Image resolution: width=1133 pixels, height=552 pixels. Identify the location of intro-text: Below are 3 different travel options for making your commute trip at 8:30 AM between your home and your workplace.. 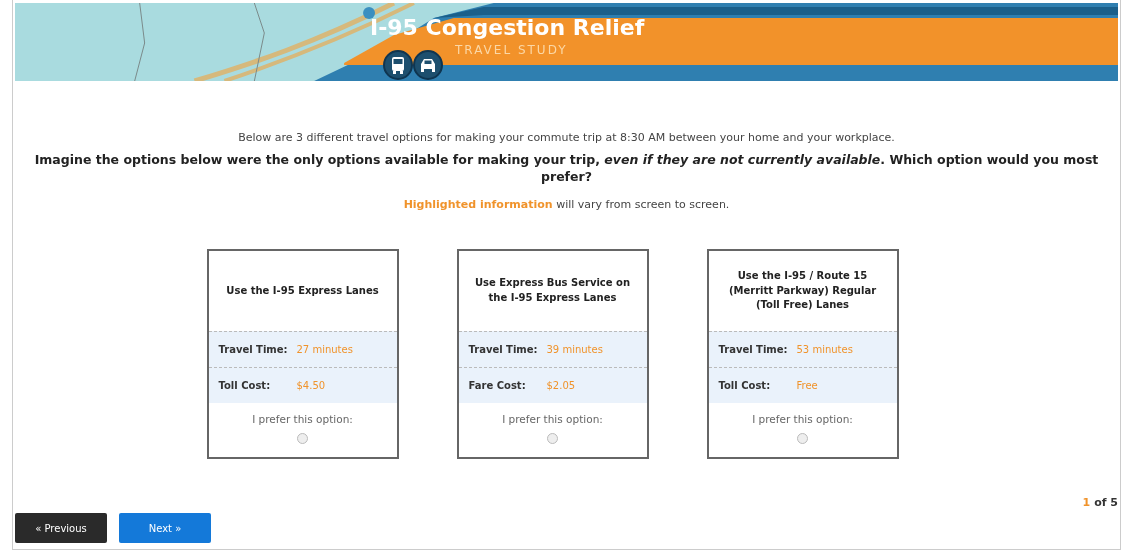
(566, 137).